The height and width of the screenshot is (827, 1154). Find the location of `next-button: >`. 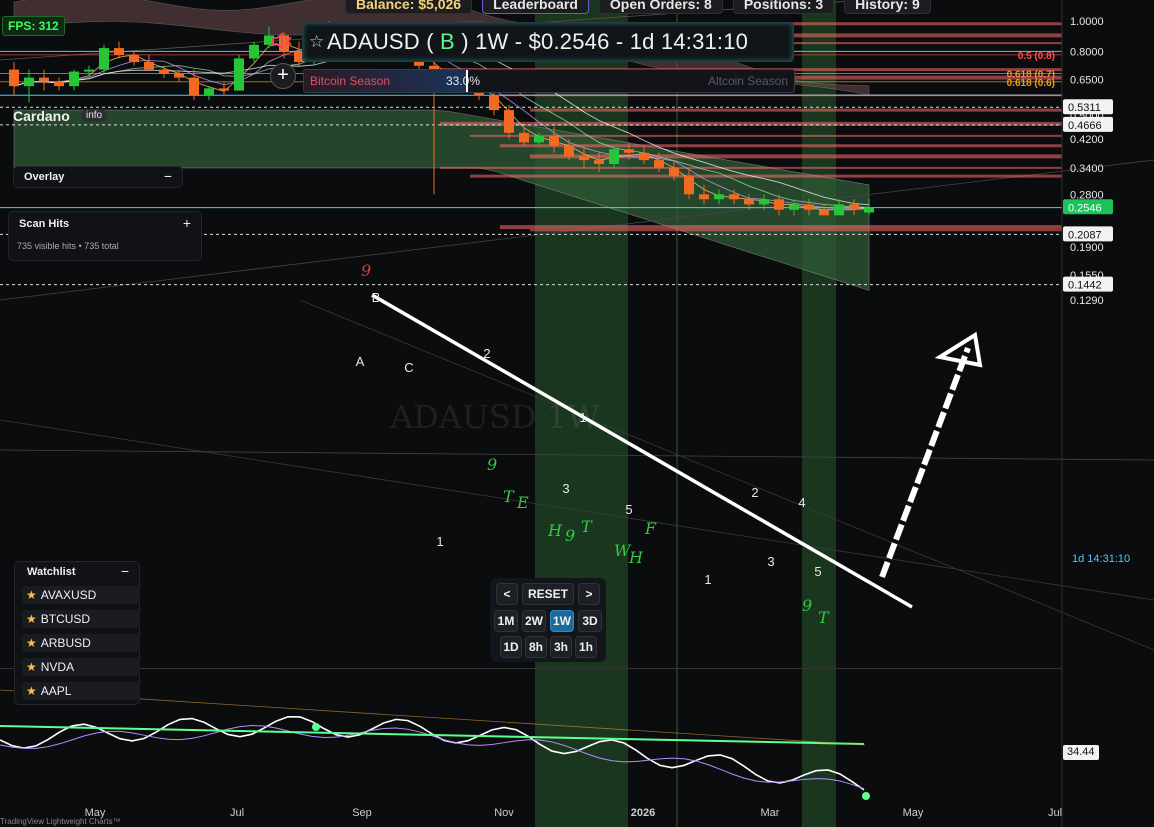

next-button: > is located at coordinates (589, 594).